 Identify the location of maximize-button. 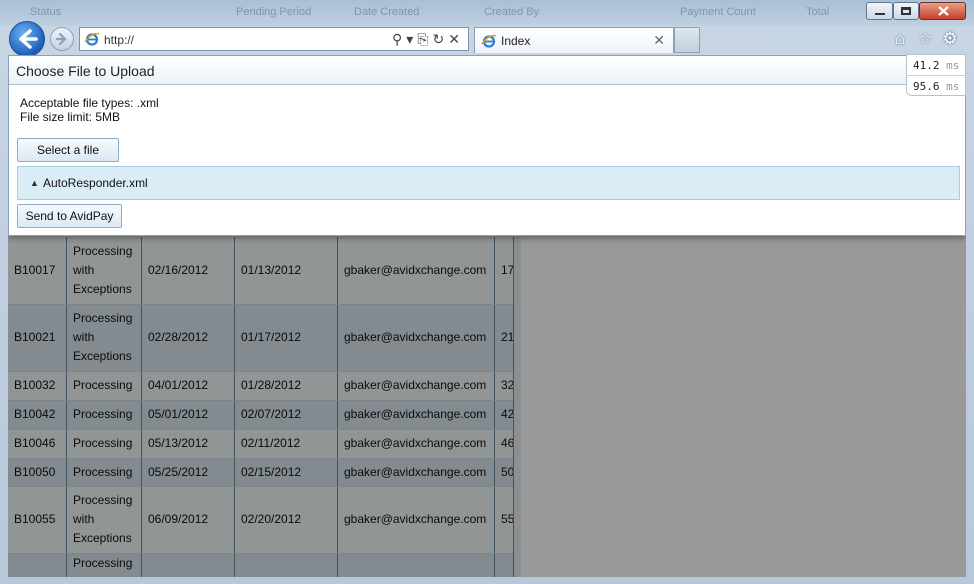
(906, 11).